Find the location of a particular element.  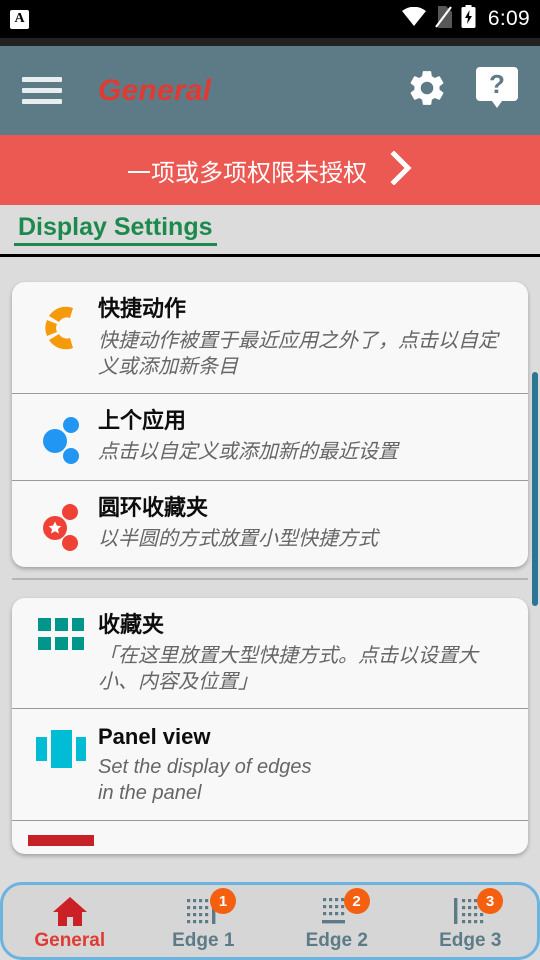

nav-item-general: General is located at coordinates (70, 921).